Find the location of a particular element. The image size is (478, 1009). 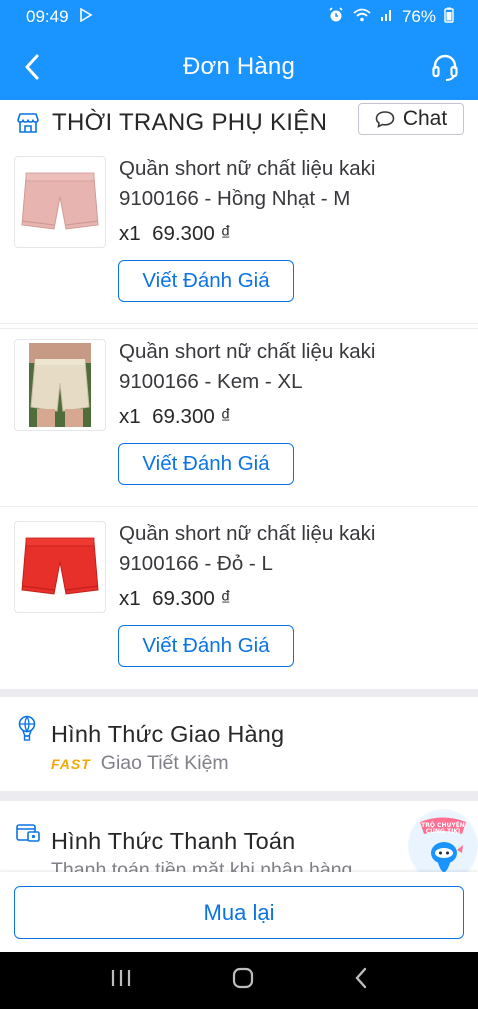

back-arrow-icon is located at coordinates (361, 978).